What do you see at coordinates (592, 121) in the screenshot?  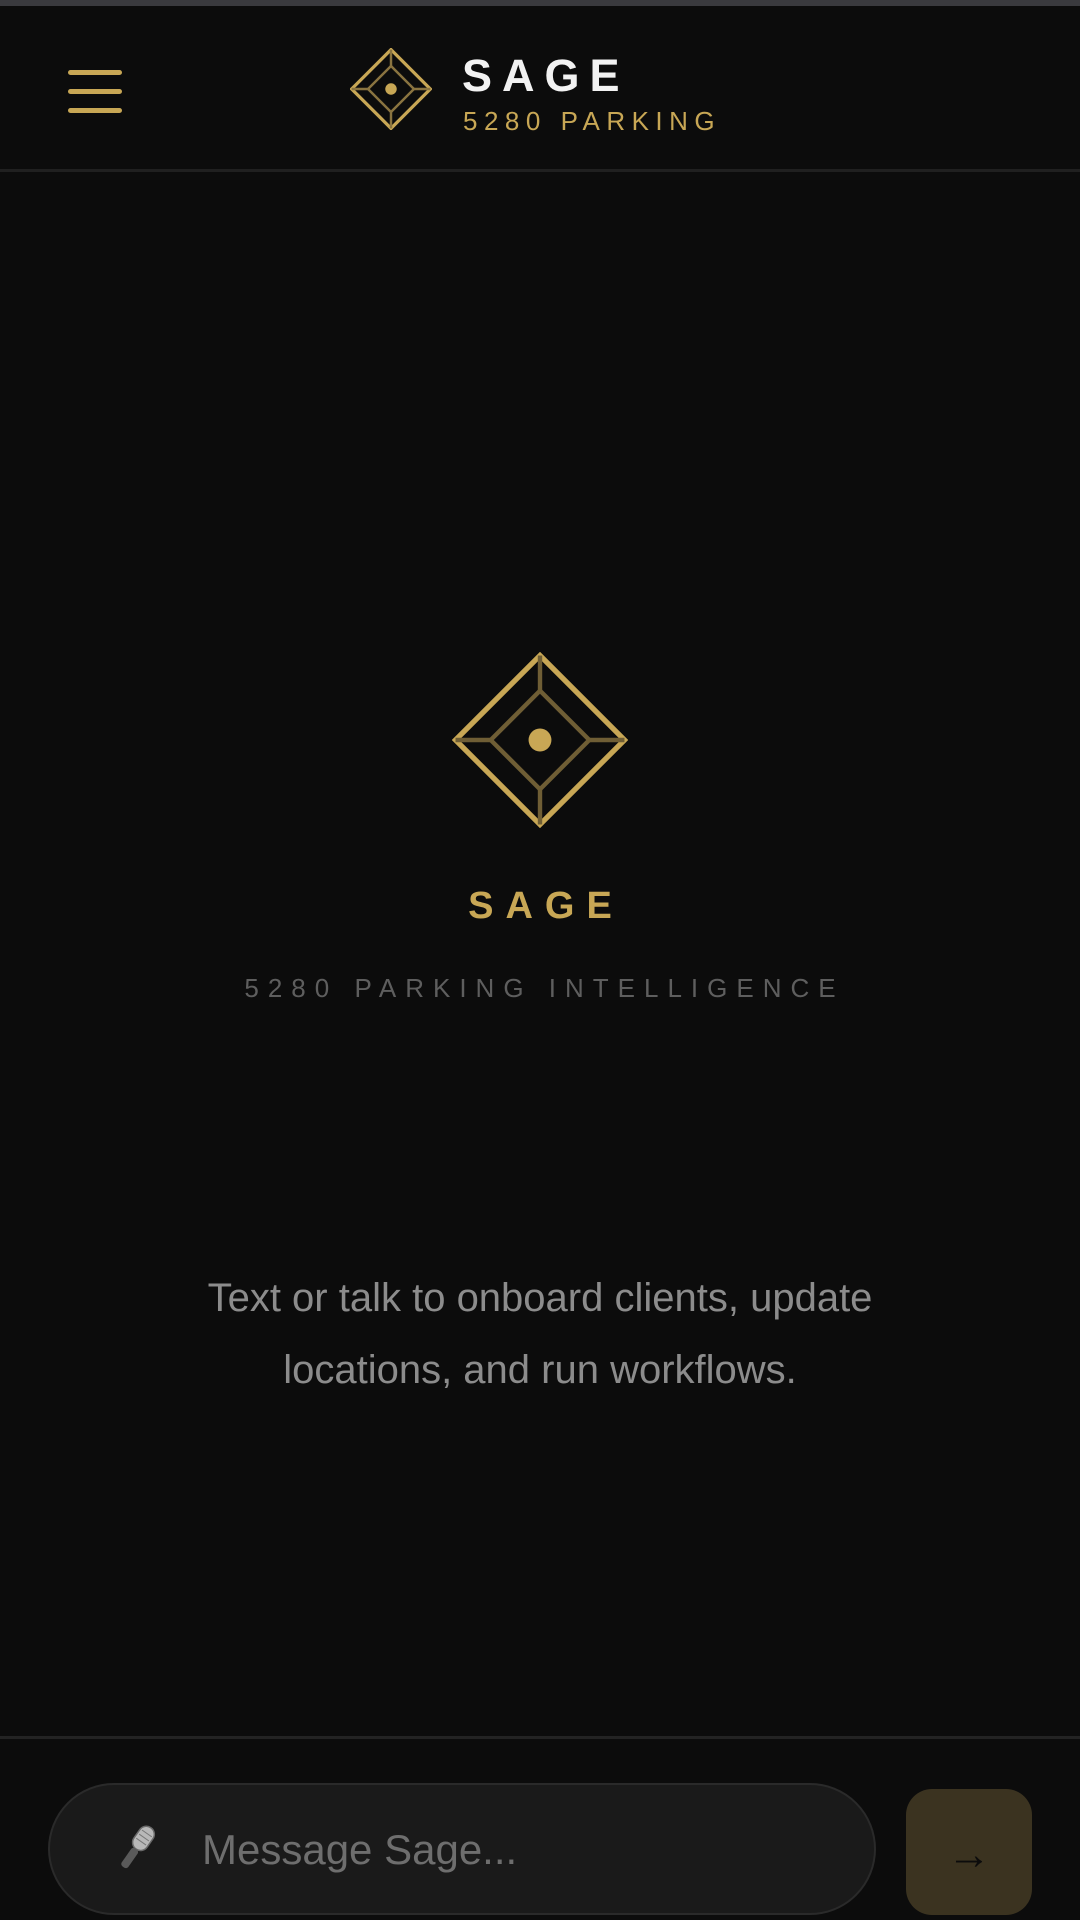 I see `app-subtitle: 5280 PARKING` at bounding box center [592, 121].